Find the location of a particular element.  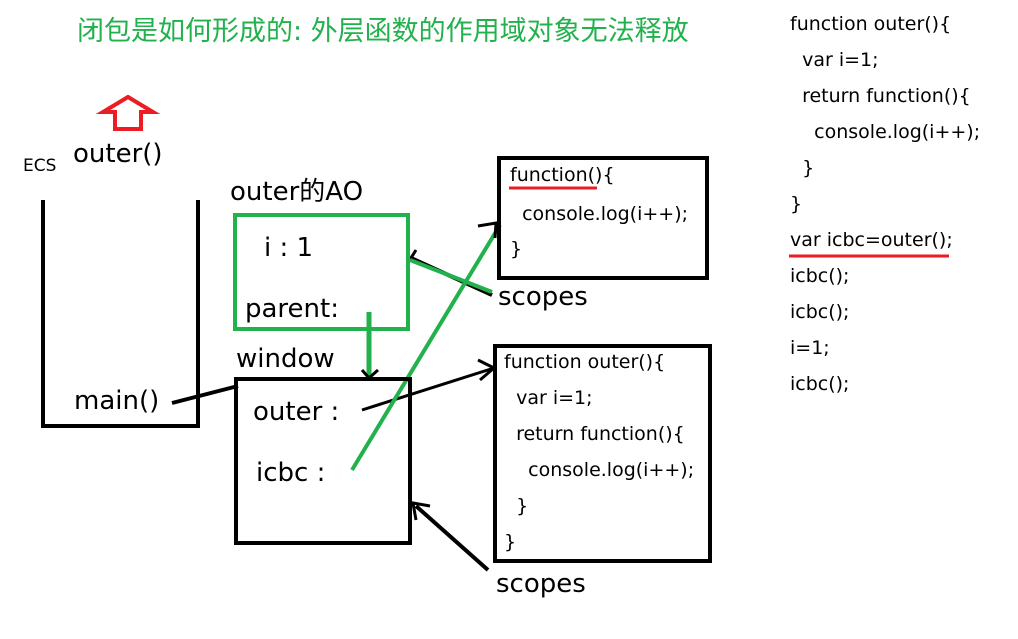

inner-function-line: } is located at coordinates (516, 249).